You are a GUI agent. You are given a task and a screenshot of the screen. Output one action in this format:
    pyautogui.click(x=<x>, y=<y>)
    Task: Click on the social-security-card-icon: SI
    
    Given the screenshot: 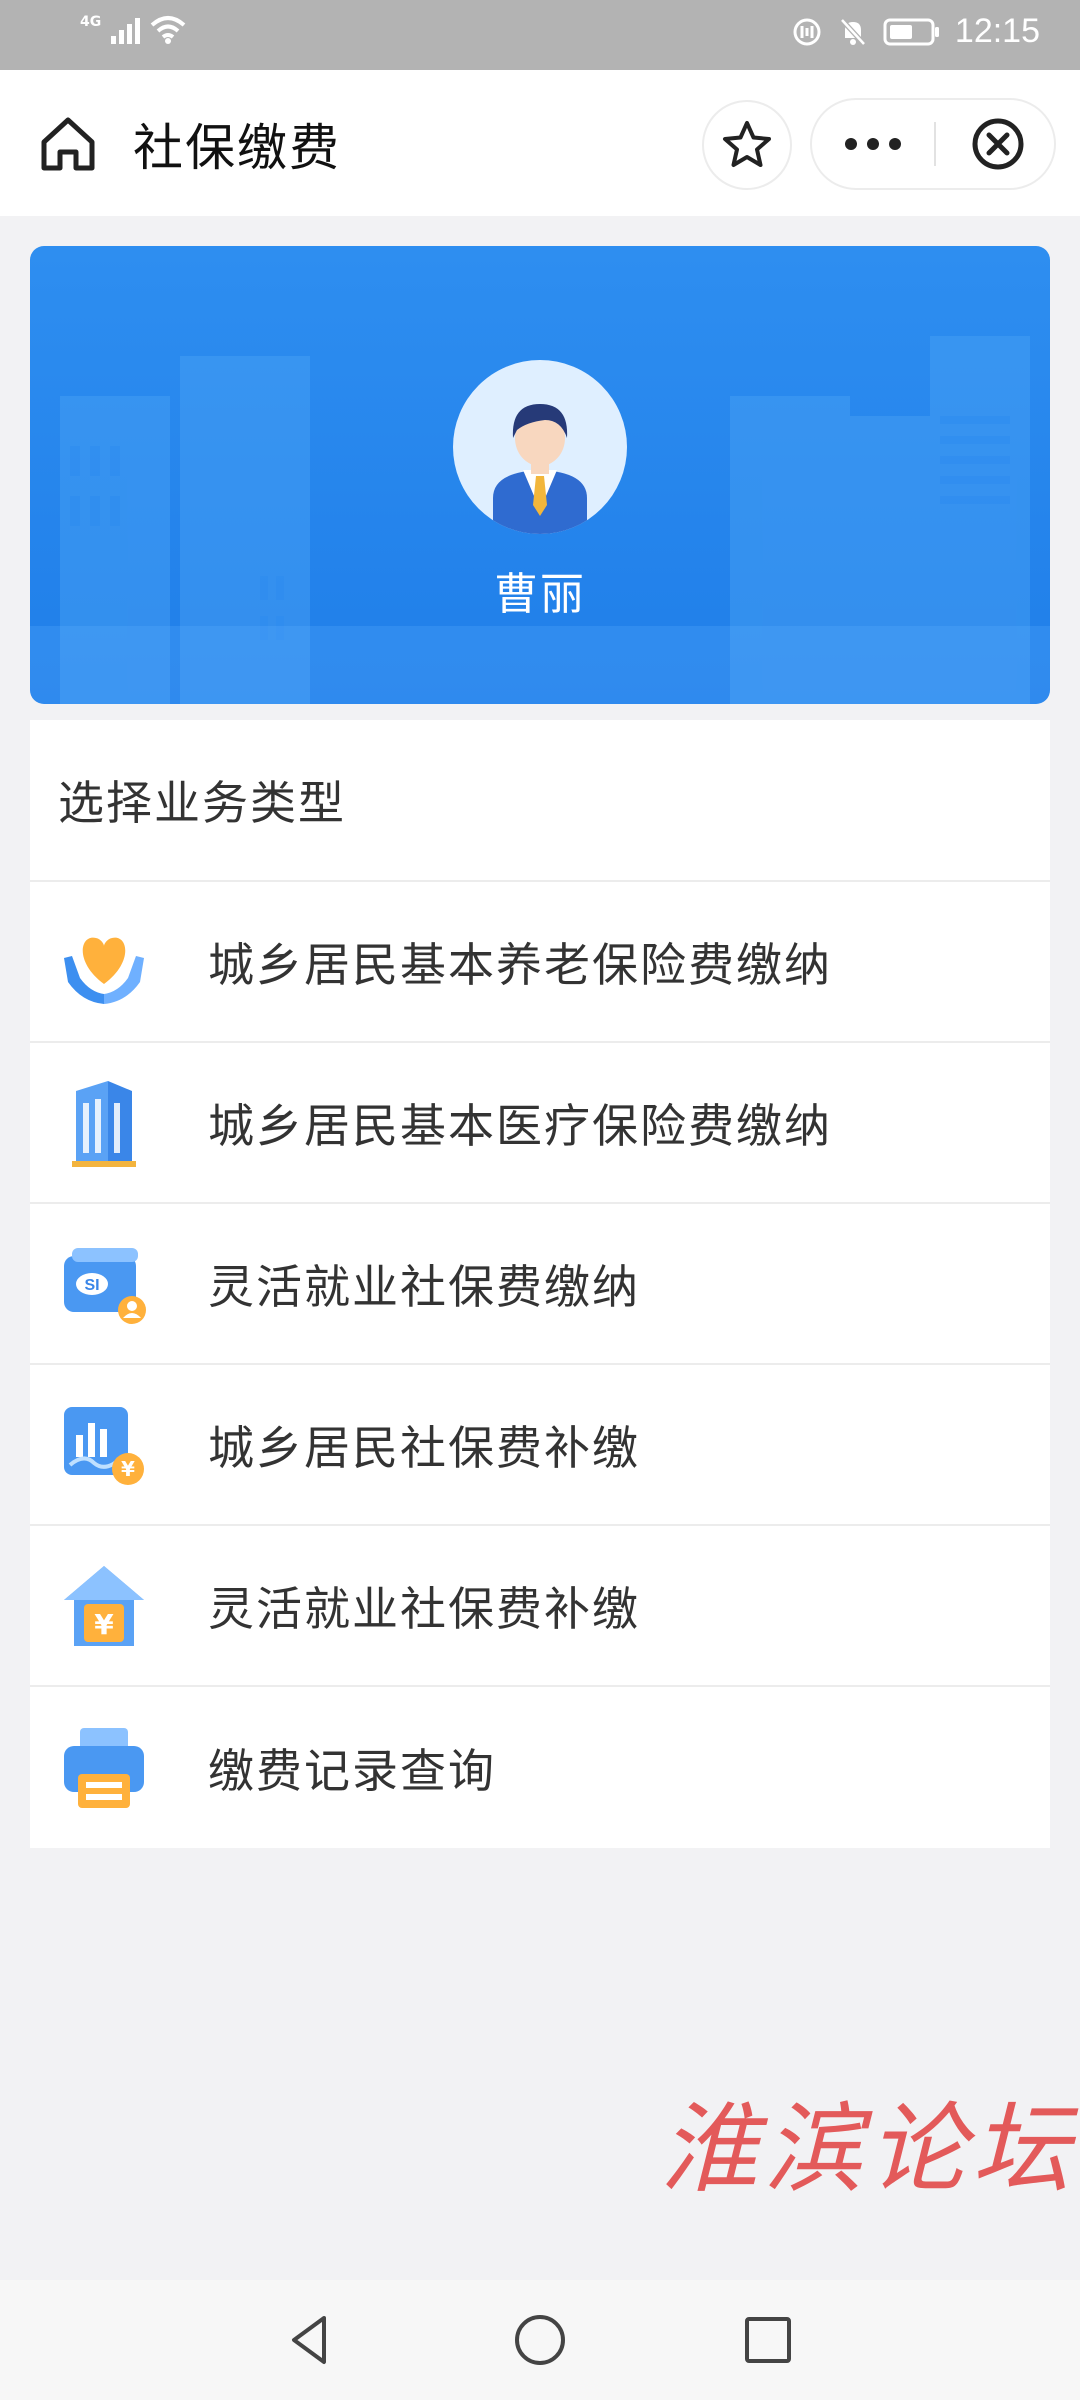 What is the action you would take?
    pyautogui.click(x=105, y=1285)
    